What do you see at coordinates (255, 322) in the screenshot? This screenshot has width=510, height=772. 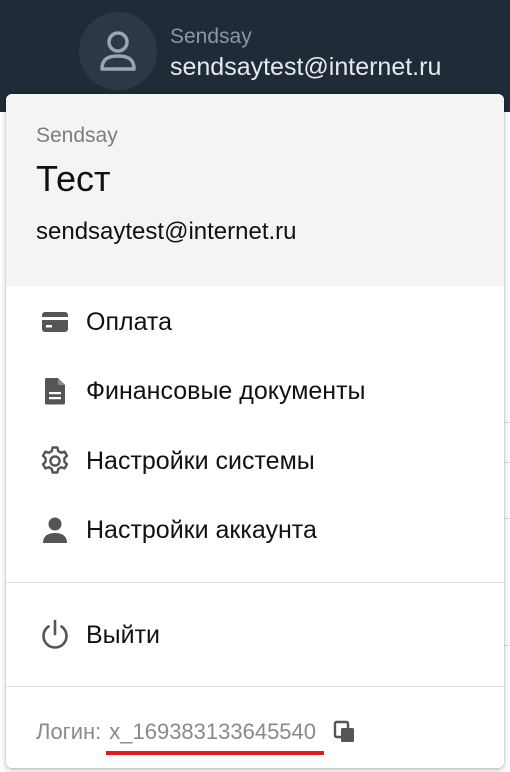 I see `menu-item-payment: Оплата` at bounding box center [255, 322].